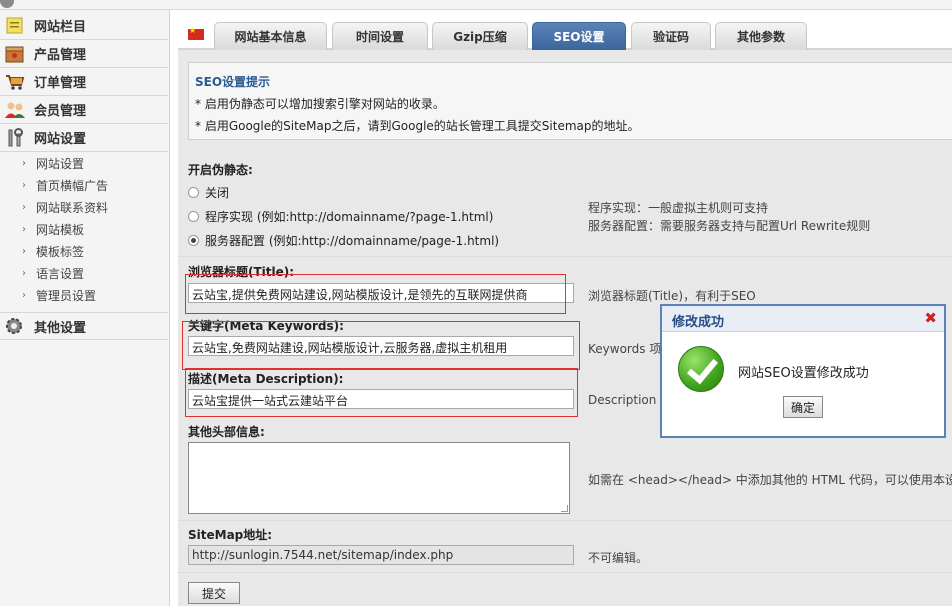  What do you see at coordinates (349, 217) in the screenshot?
I see `radio-label: 程序实现 (例如:http://domainname/?page-1.html)` at bounding box center [349, 217].